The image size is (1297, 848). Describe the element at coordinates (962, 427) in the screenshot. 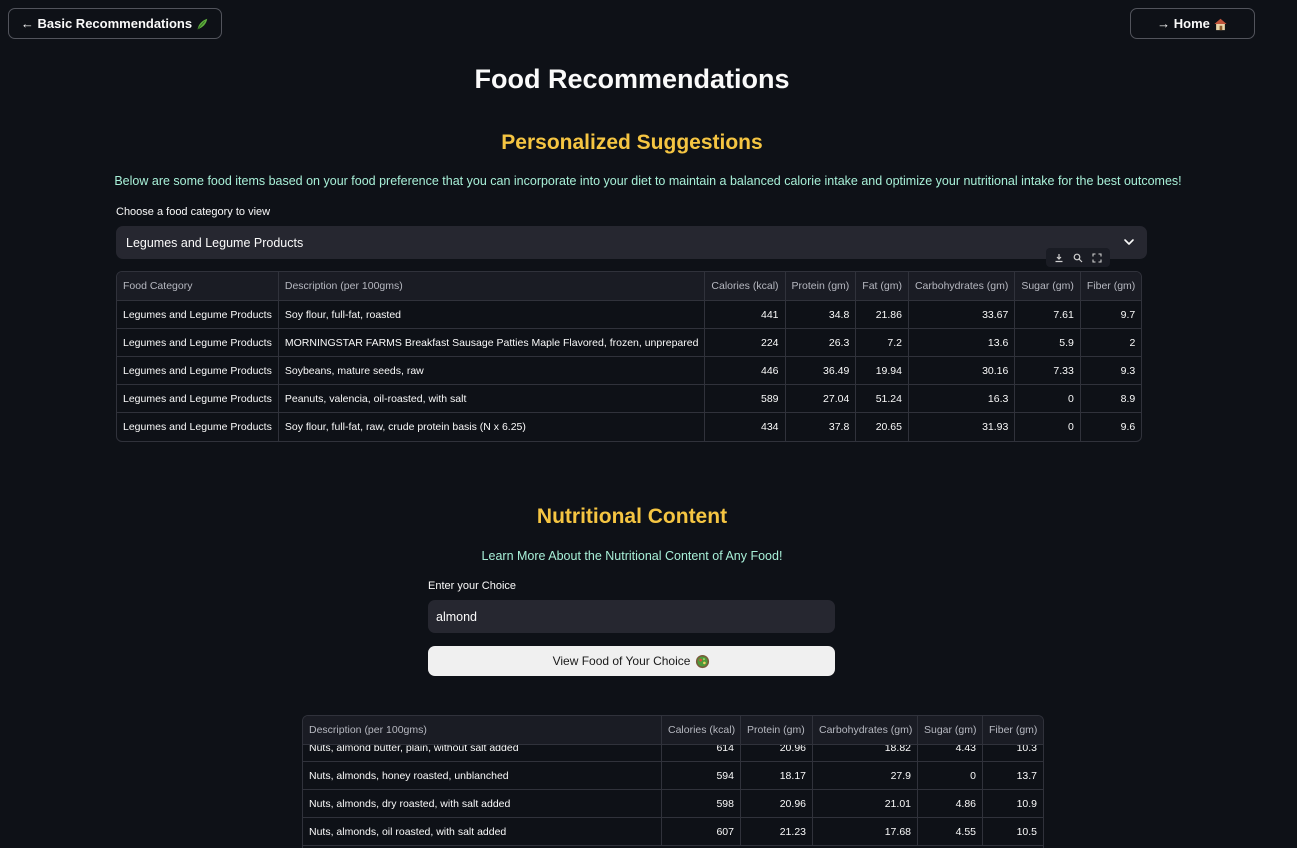

I see `table-cell: 31.93` at that location.